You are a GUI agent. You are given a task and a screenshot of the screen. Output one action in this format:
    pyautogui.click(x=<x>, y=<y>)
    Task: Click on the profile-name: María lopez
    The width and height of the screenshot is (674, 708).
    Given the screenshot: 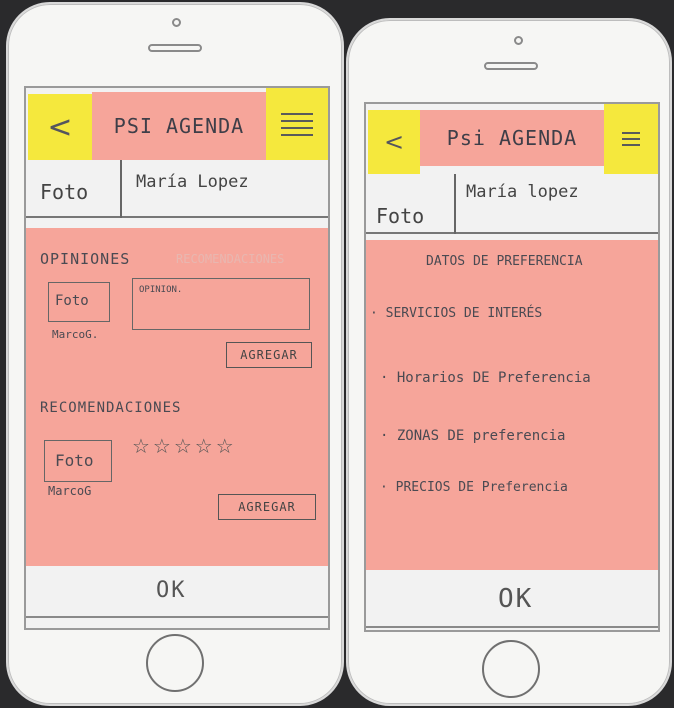 What is the action you would take?
    pyautogui.click(x=522, y=192)
    